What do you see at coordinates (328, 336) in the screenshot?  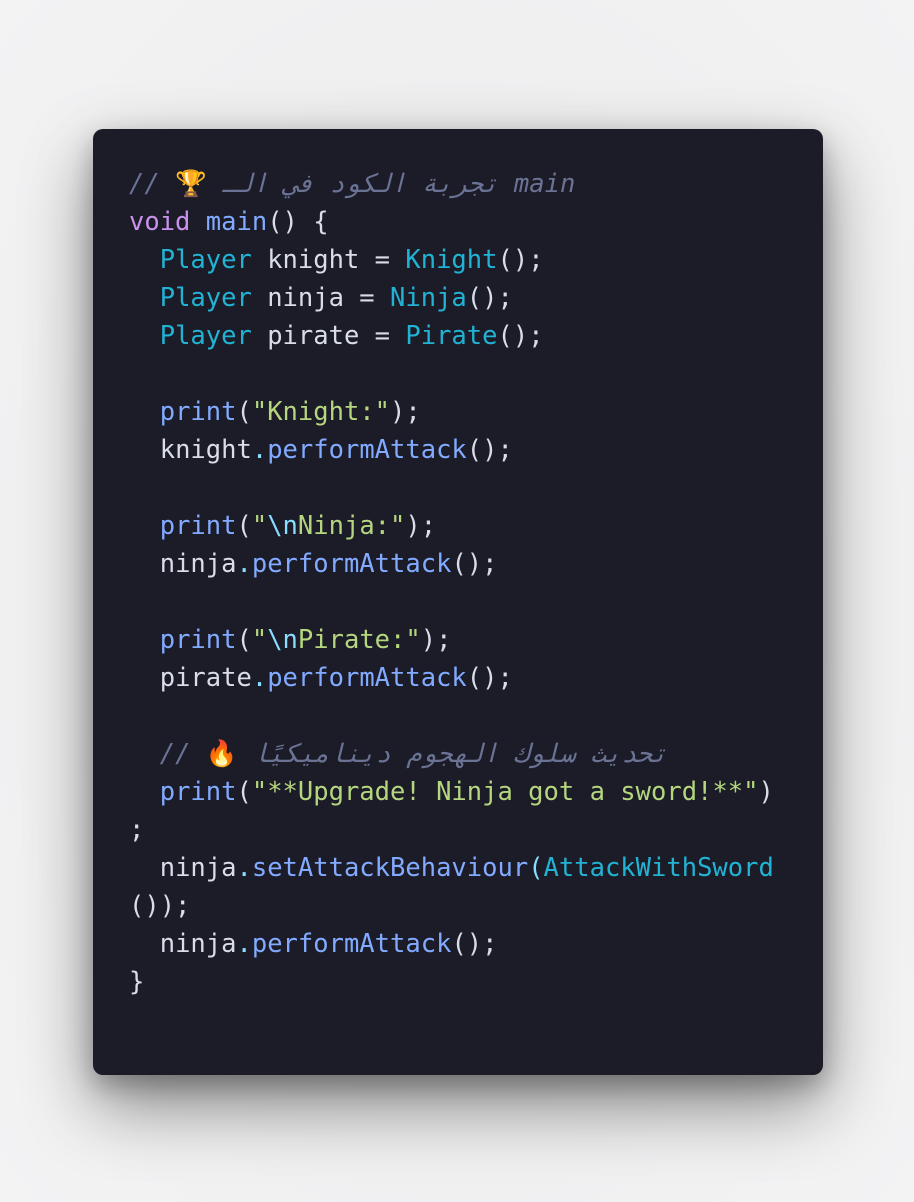 I see `declaration-text: pirate =` at bounding box center [328, 336].